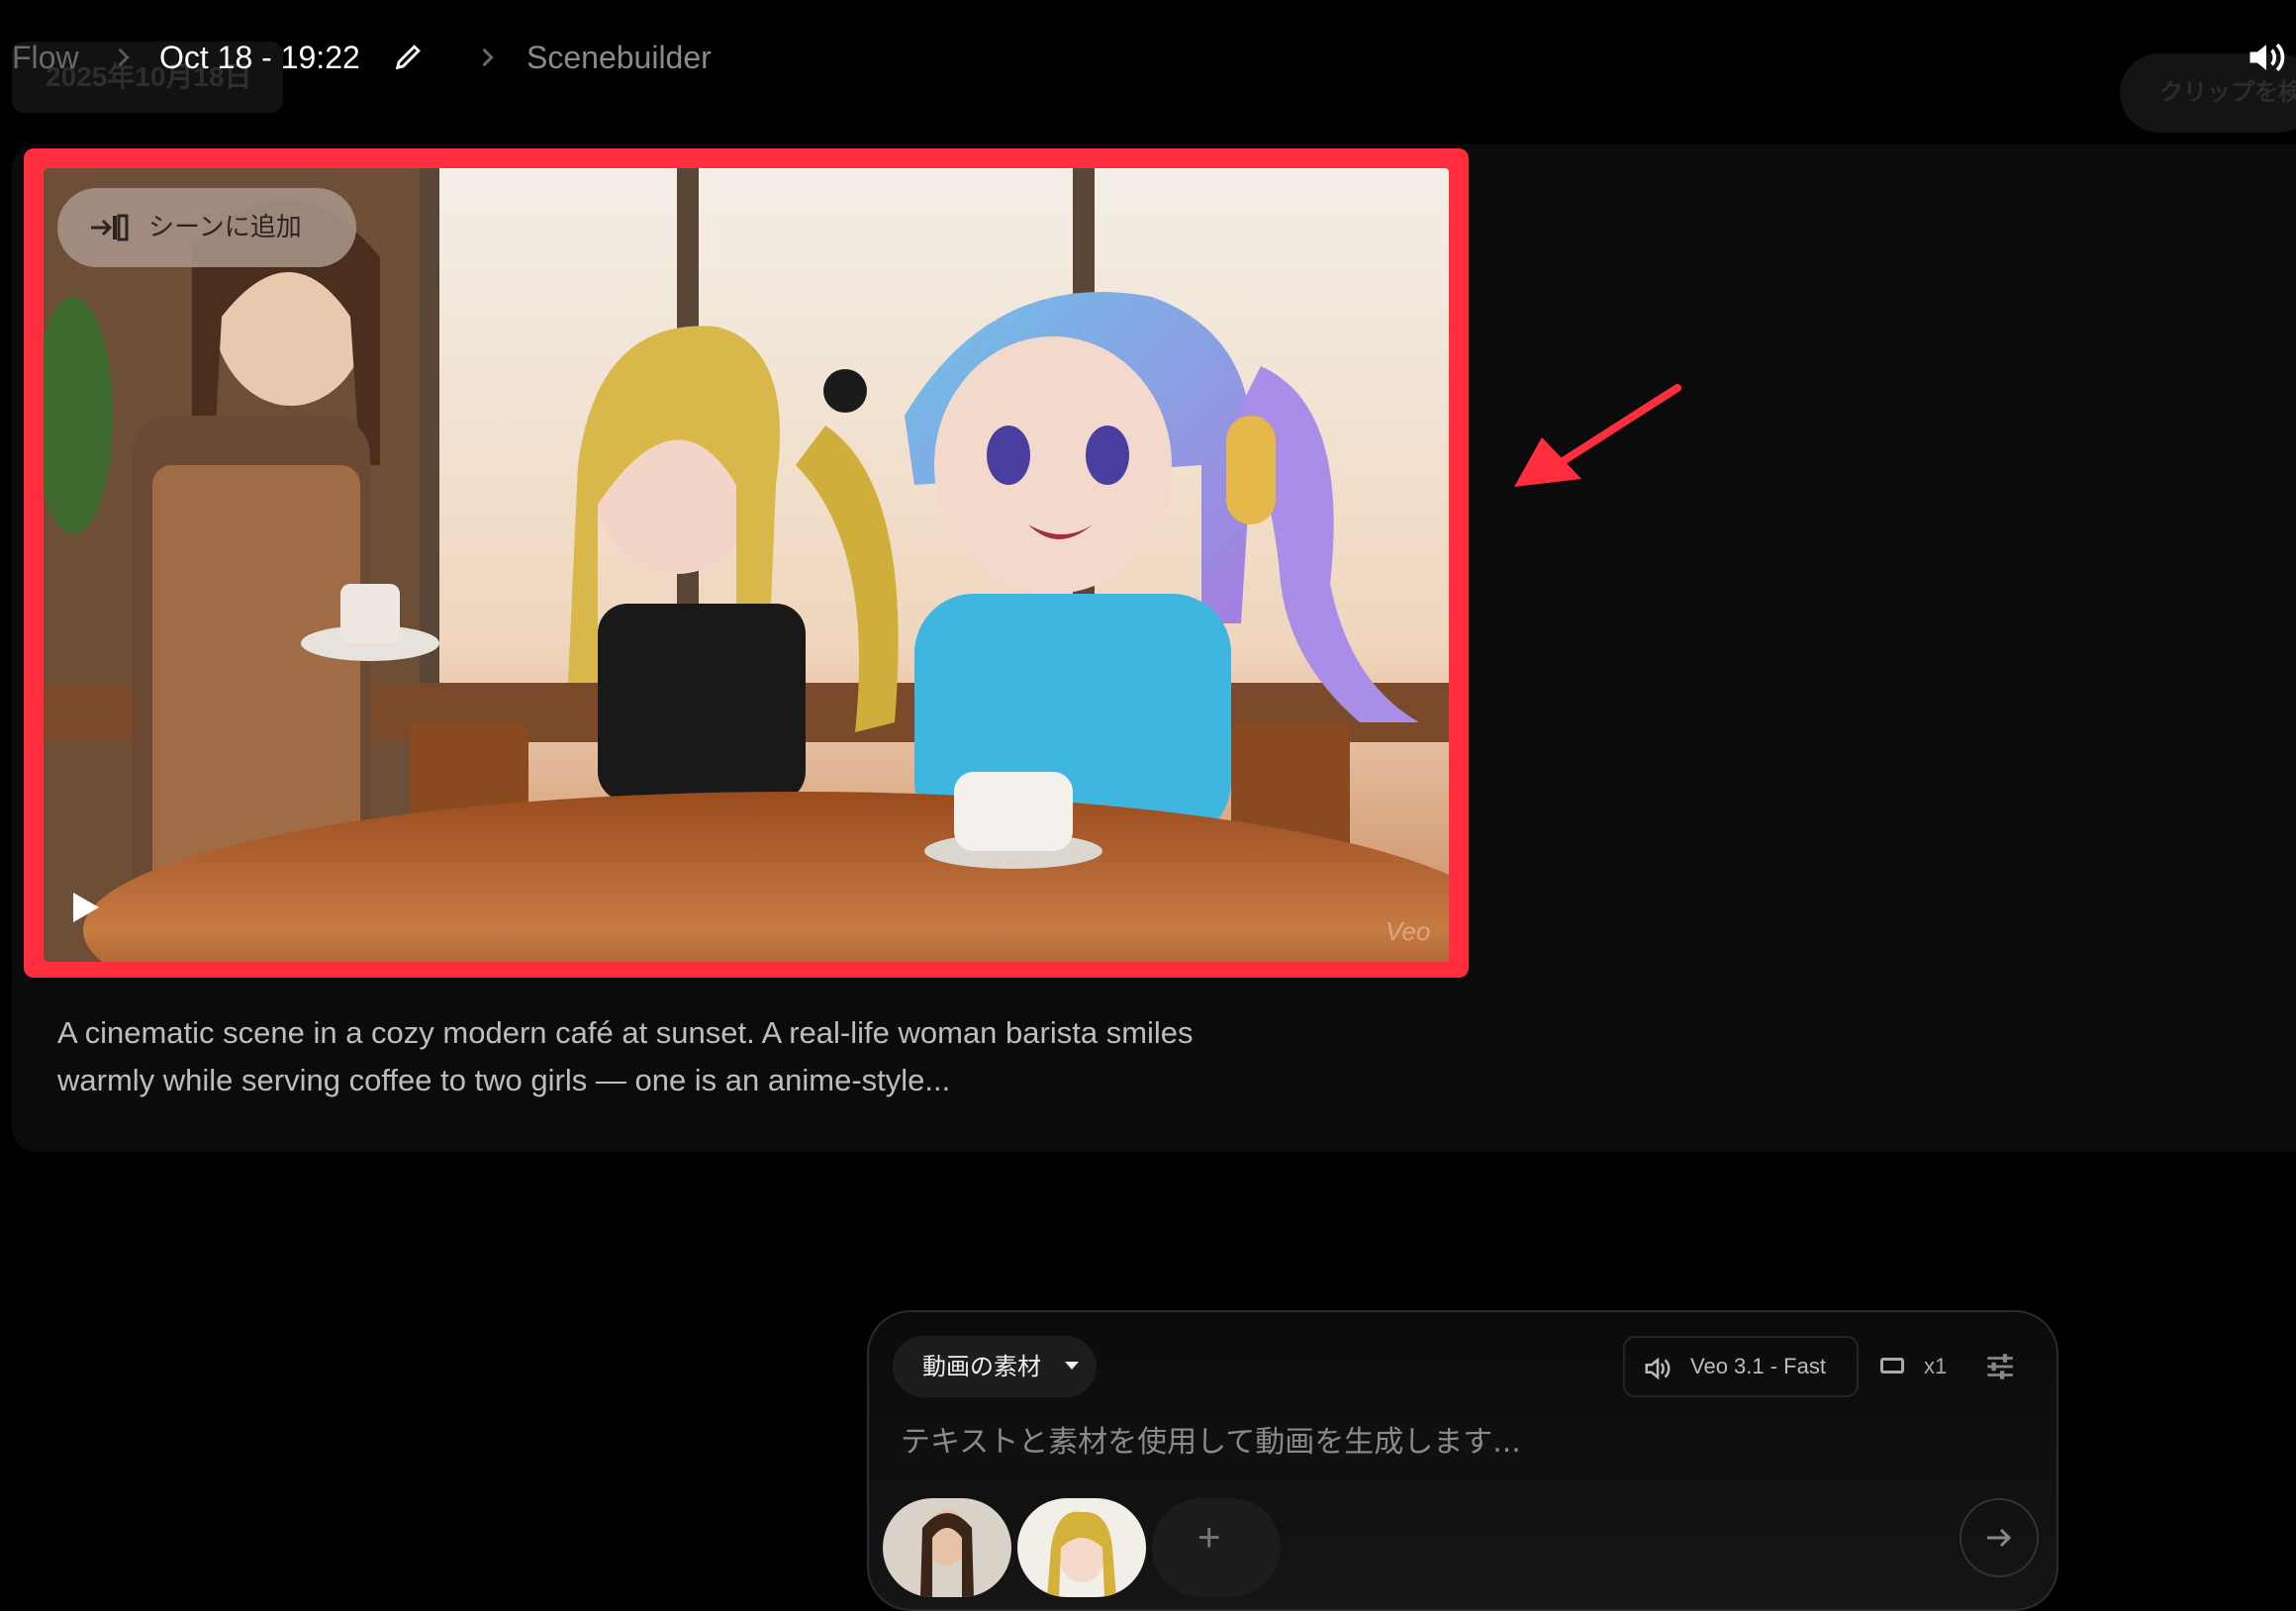 The width and height of the screenshot is (2296, 1611). Describe the element at coordinates (1445, 1441) in the screenshot. I see `prompt-input` at that location.